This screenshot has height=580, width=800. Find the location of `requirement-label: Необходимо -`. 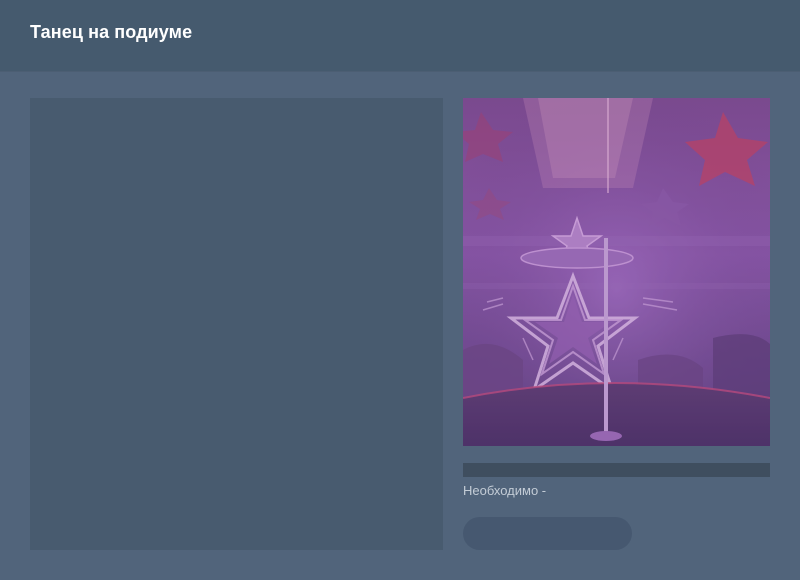

requirement-label: Необходимо - is located at coordinates (505, 490).